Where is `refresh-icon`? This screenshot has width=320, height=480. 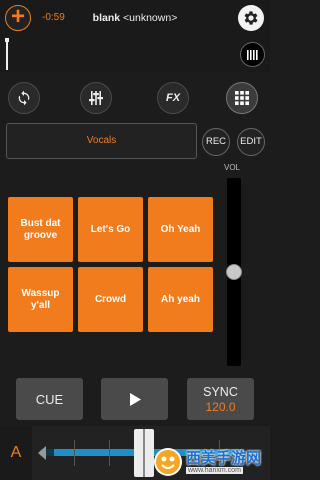 refresh-icon is located at coordinates (24, 98).